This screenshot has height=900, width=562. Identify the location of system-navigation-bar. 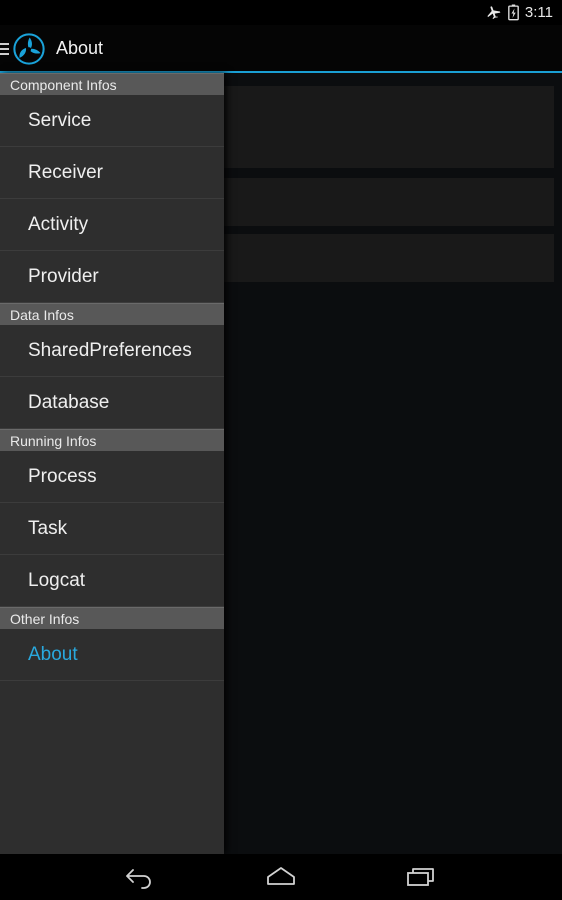
(281, 877).